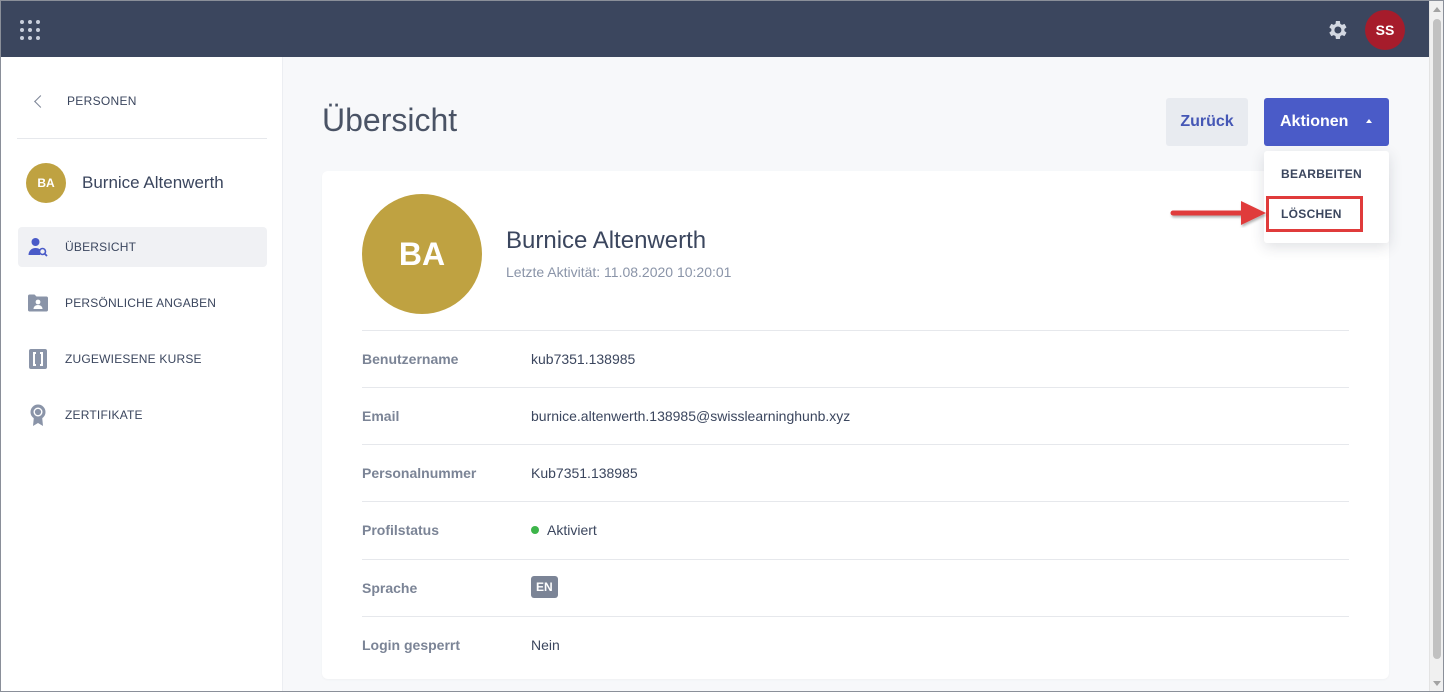  What do you see at coordinates (419, 473) in the screenshot?
I see `field-label: Personalnummer` at bounding box center [419, 473].